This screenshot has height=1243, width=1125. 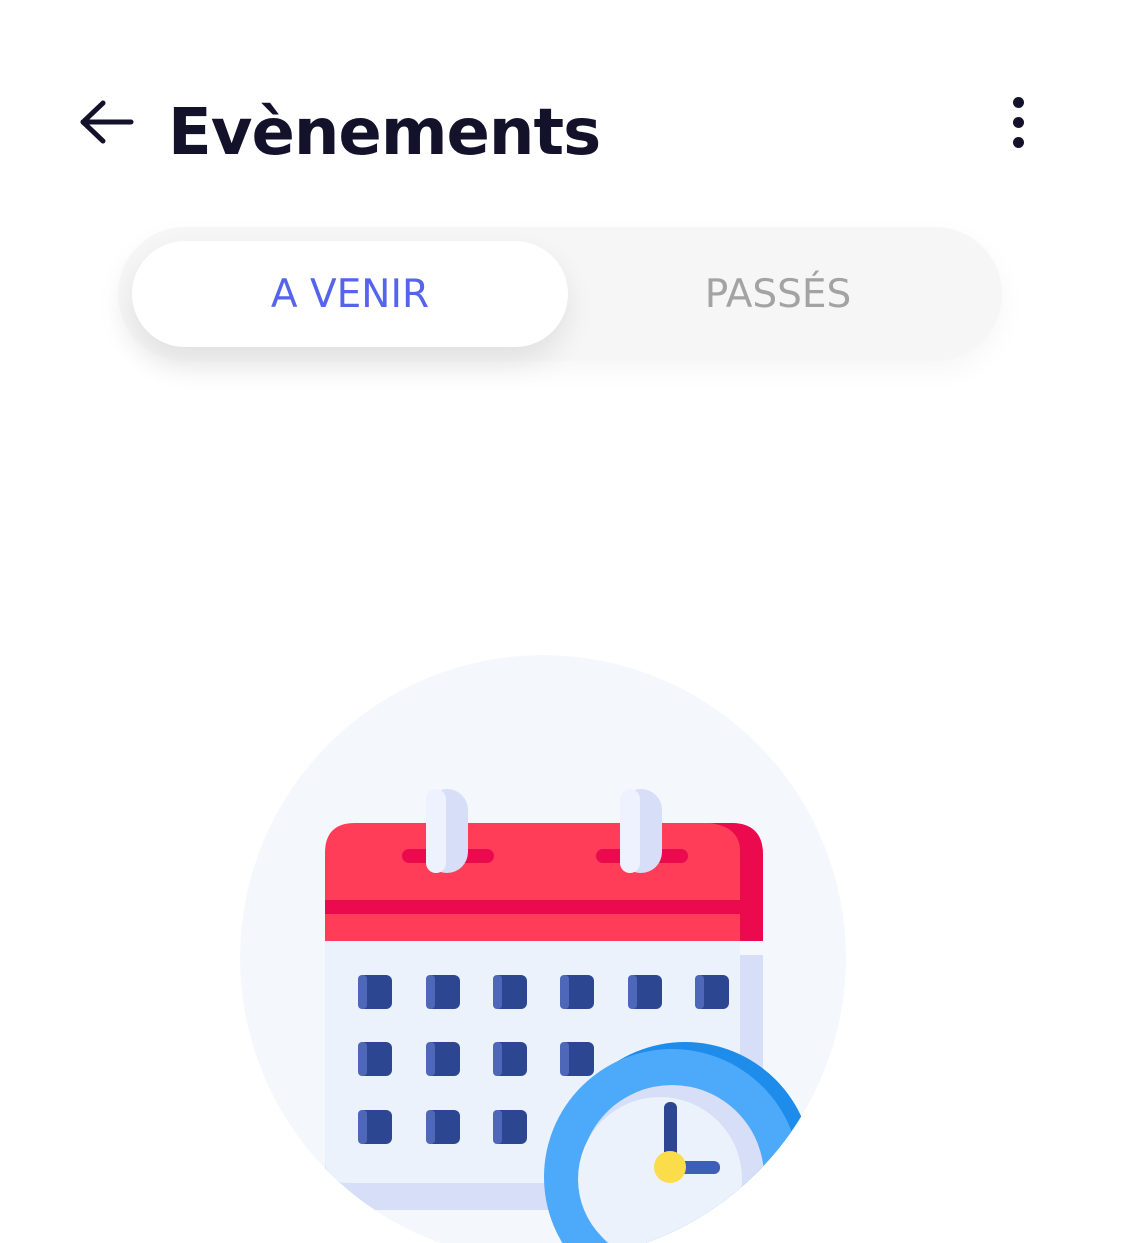 What do you see at coordinates (1018, 102) in the screenshot?
I see `more-vertical-icon` at bounding box center [1018, 102].